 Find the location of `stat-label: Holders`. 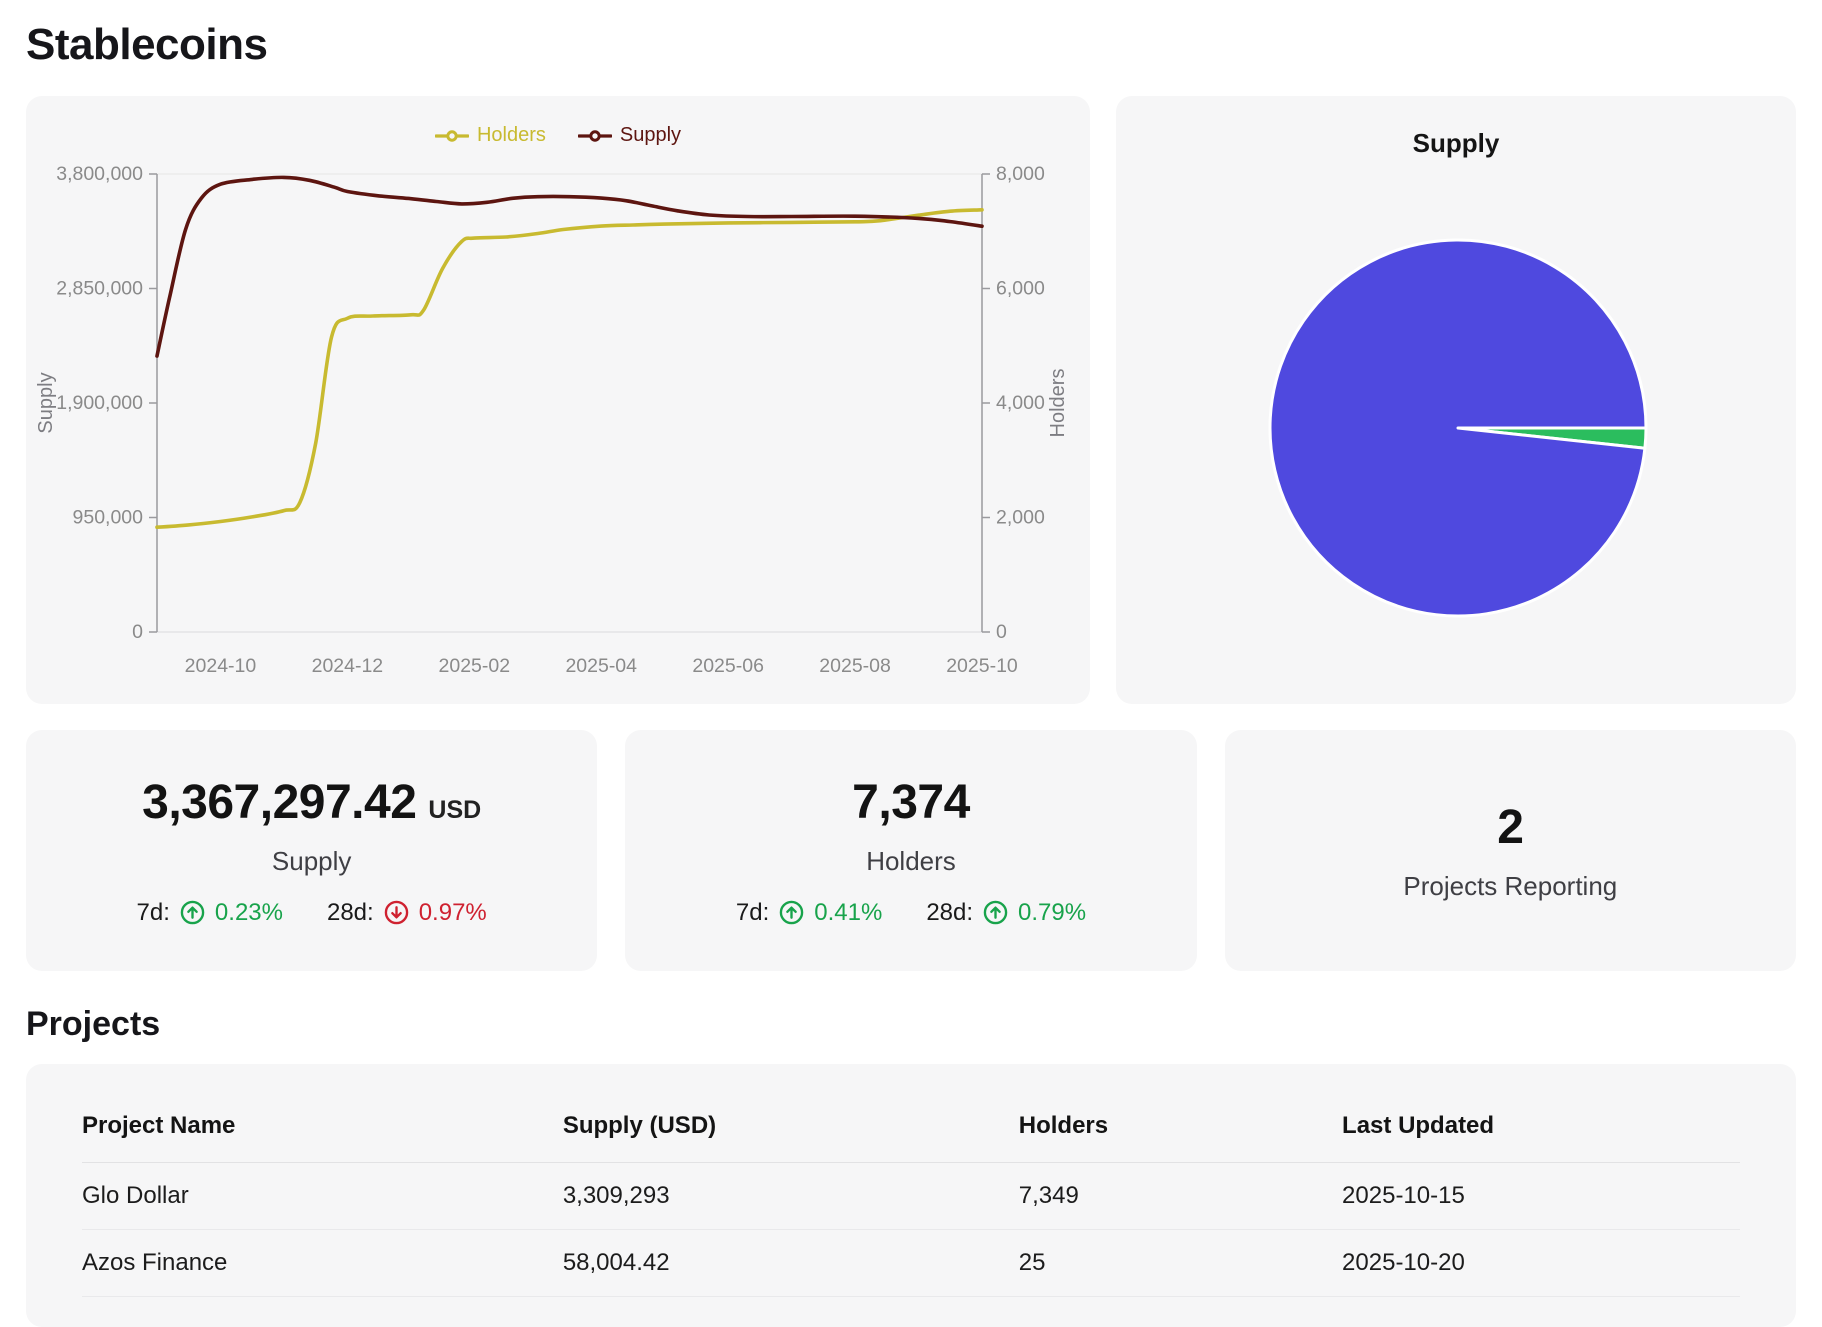

stat-label: Holders is located at coordinates (911, 860).